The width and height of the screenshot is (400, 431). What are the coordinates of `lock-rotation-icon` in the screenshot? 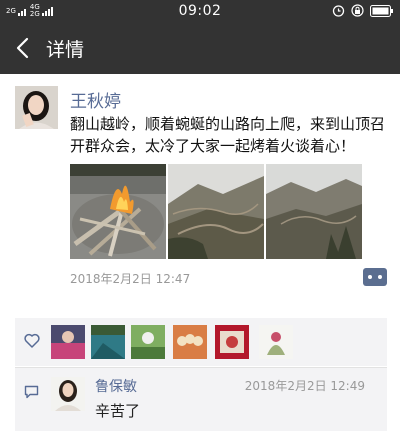 It's located at (357, 10).